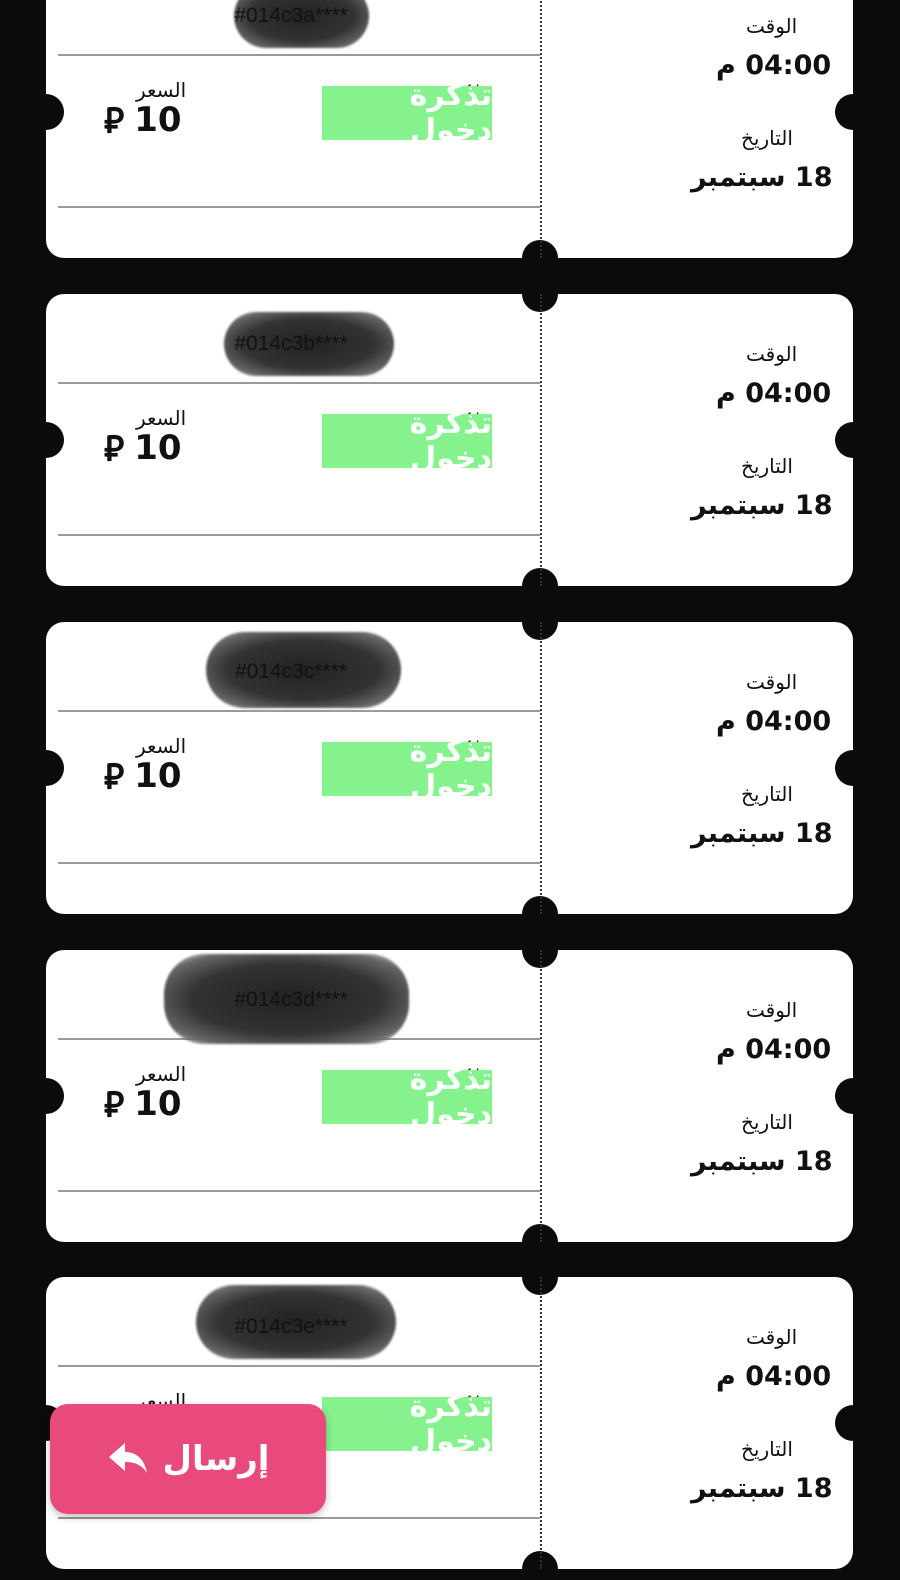 The height and width of the screenshot is (1580, 900). Describe the element at coordinates (291, 999) in the screenshot. I see `ticket-serial: #014c3d****` at that location.